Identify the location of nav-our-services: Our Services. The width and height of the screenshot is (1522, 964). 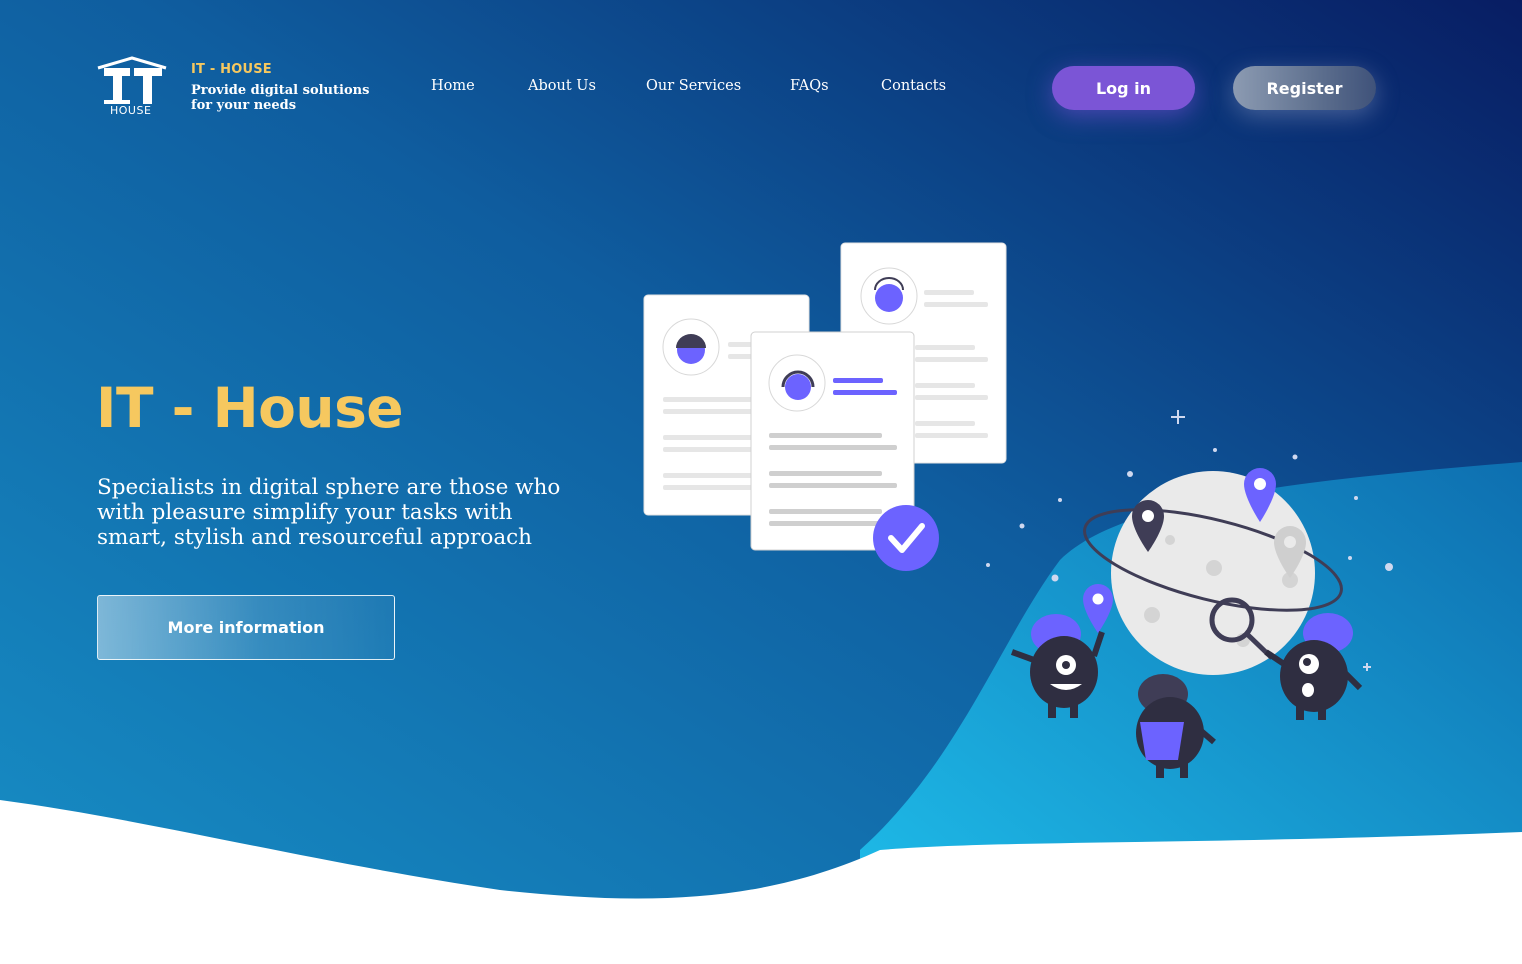
(693, 86).